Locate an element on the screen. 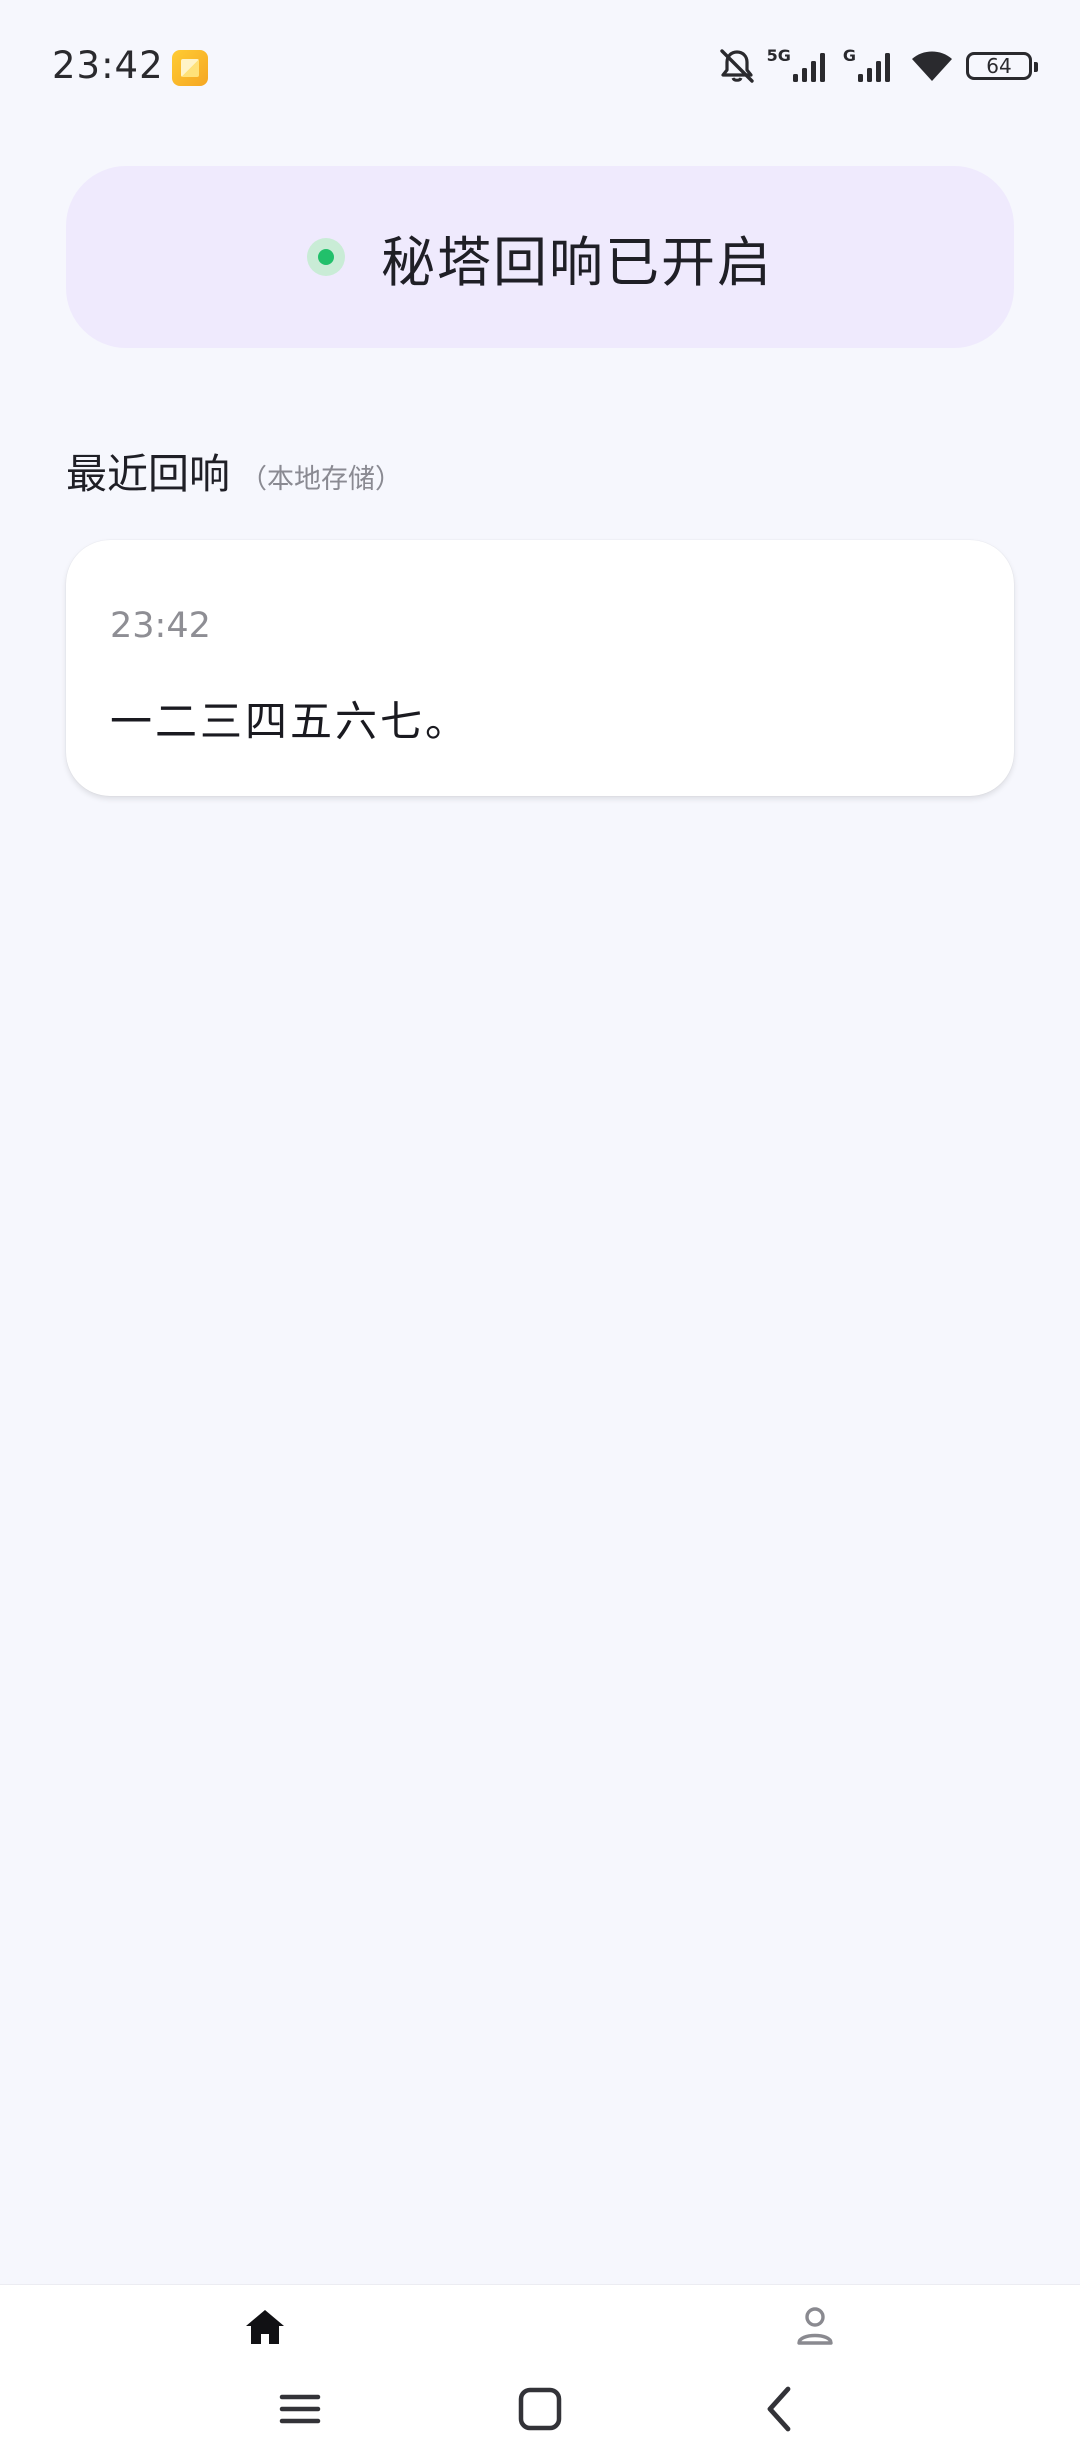  section-title: 最近回响 is located at coordinates (148, 474).